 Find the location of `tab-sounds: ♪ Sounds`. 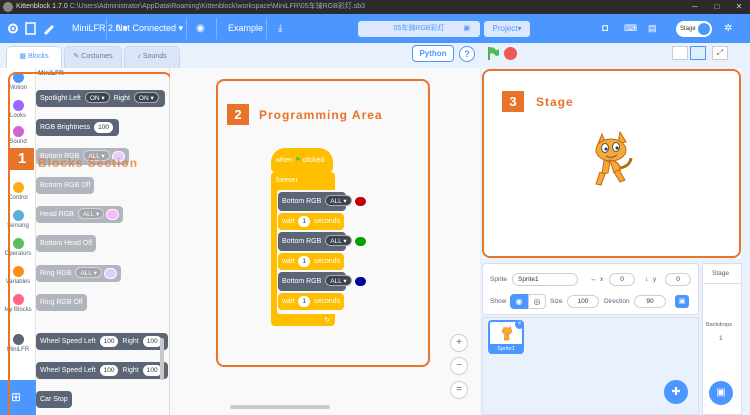

tab-sounds: ♪ Sounds is located at coordinates (152, 57).